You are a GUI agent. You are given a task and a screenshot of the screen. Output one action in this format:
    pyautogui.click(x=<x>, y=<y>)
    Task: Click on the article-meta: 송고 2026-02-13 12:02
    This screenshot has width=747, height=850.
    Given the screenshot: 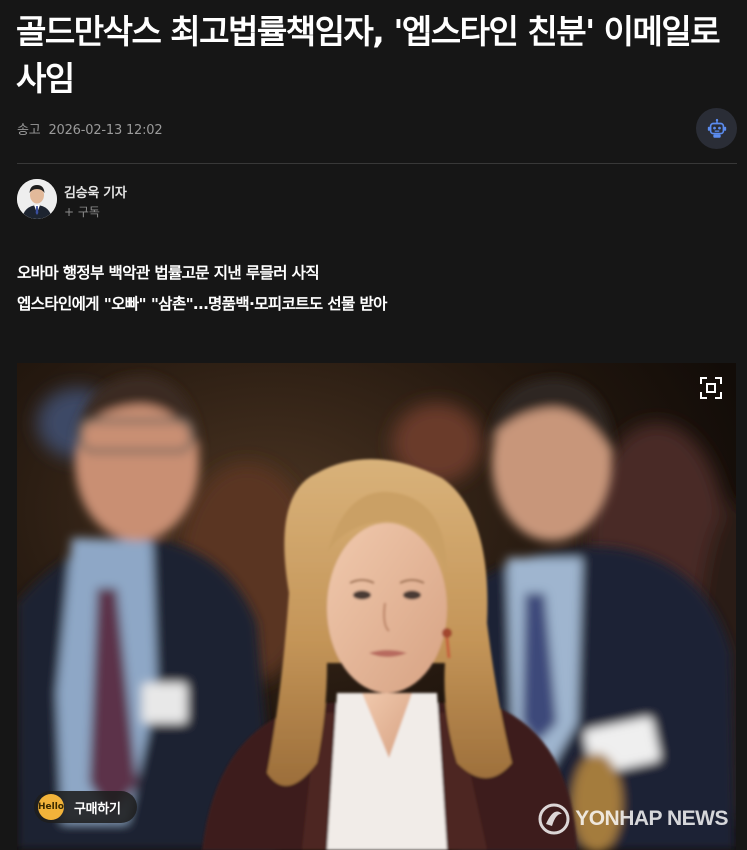 What is the action you would take?
    pyautogui.click(x=90, y=128)
    